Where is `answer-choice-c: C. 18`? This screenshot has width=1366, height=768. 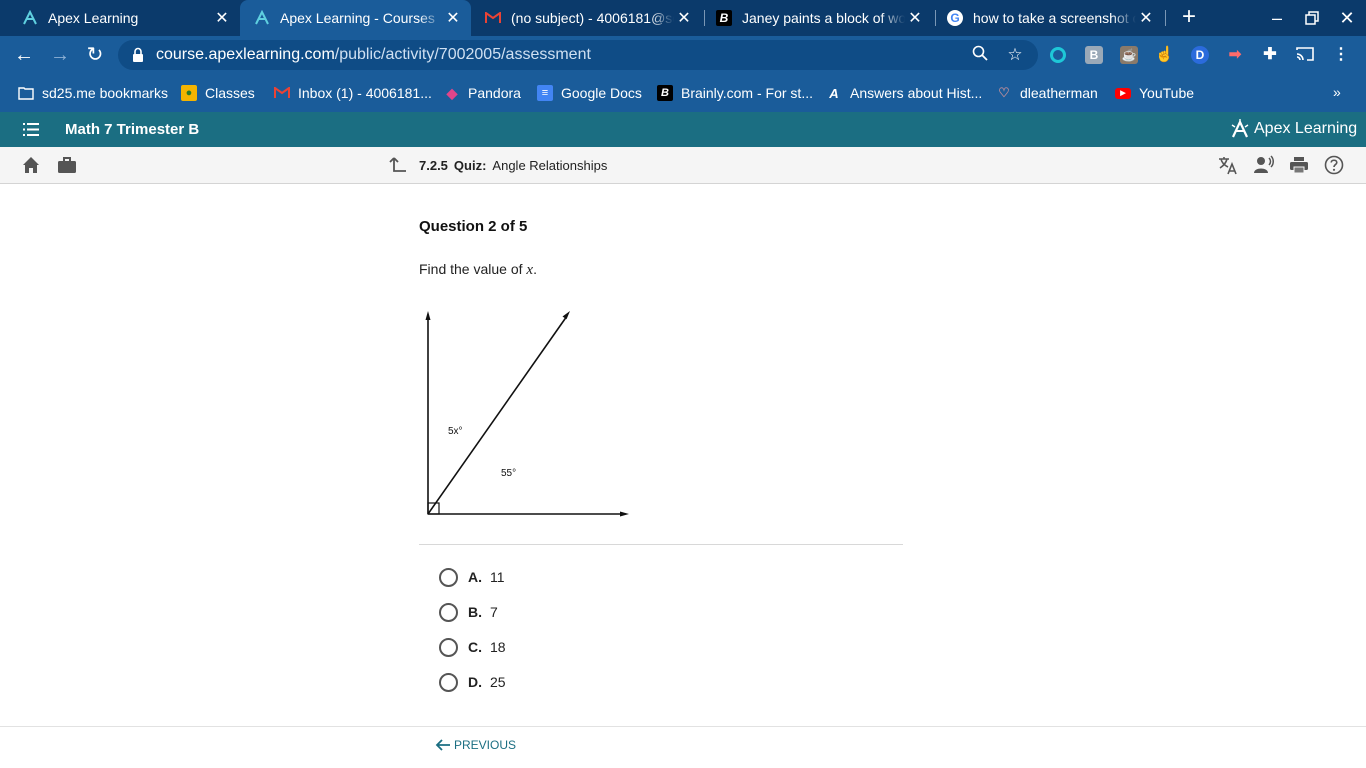 answer-choice-c: C. 18 is located at coordinates (472, 647).